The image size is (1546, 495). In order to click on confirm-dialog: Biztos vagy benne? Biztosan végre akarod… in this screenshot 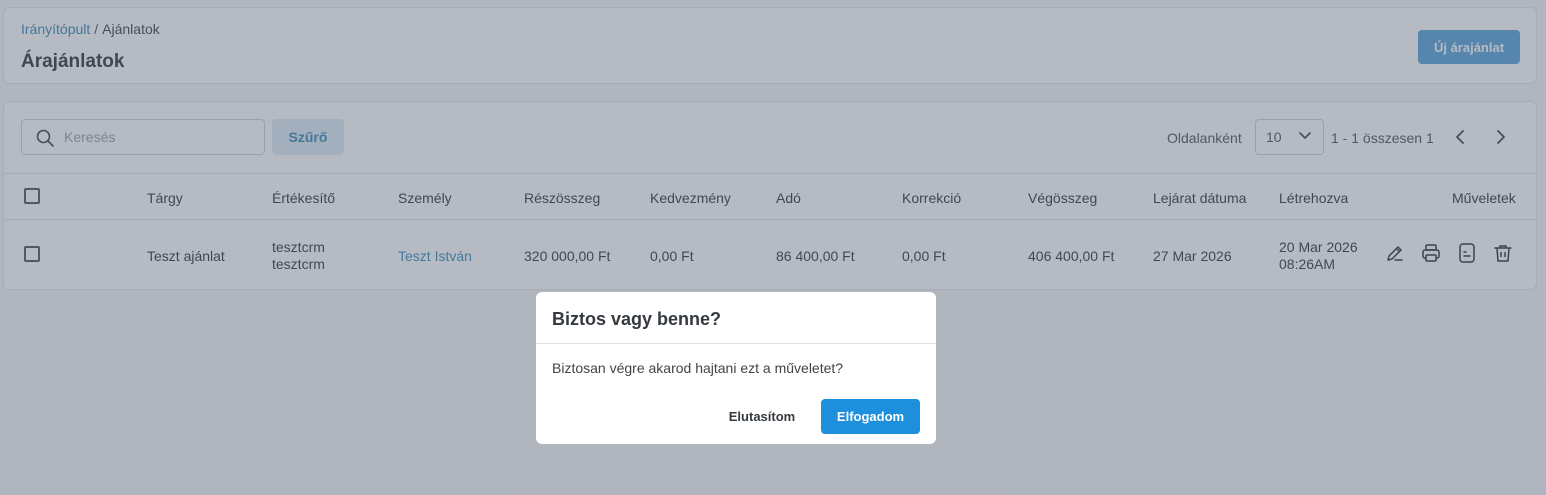, I will do `click(736, 368)`.